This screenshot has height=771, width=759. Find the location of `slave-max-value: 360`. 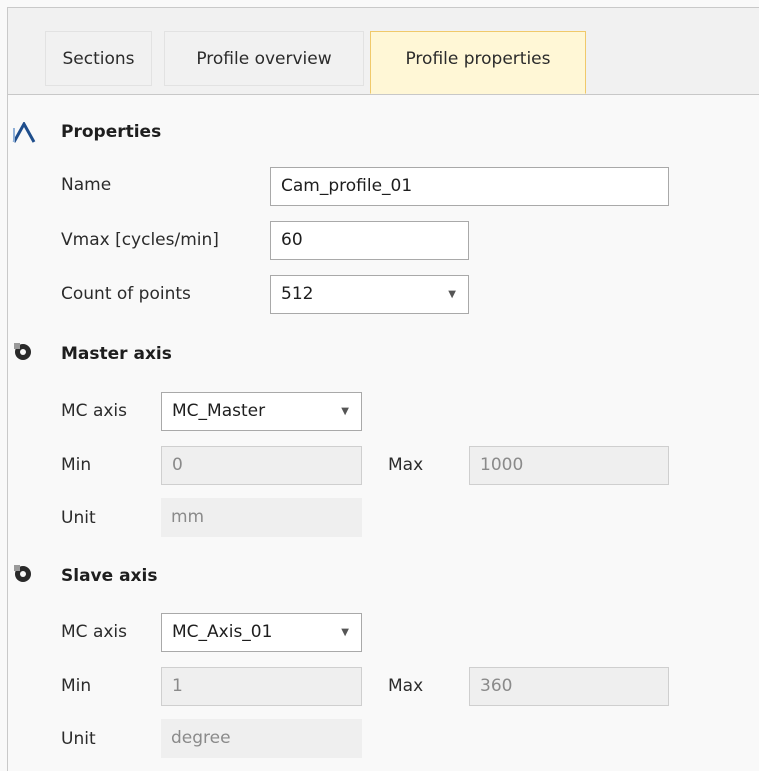

slave-max-value: 360 is located at coordinates (496, 686).